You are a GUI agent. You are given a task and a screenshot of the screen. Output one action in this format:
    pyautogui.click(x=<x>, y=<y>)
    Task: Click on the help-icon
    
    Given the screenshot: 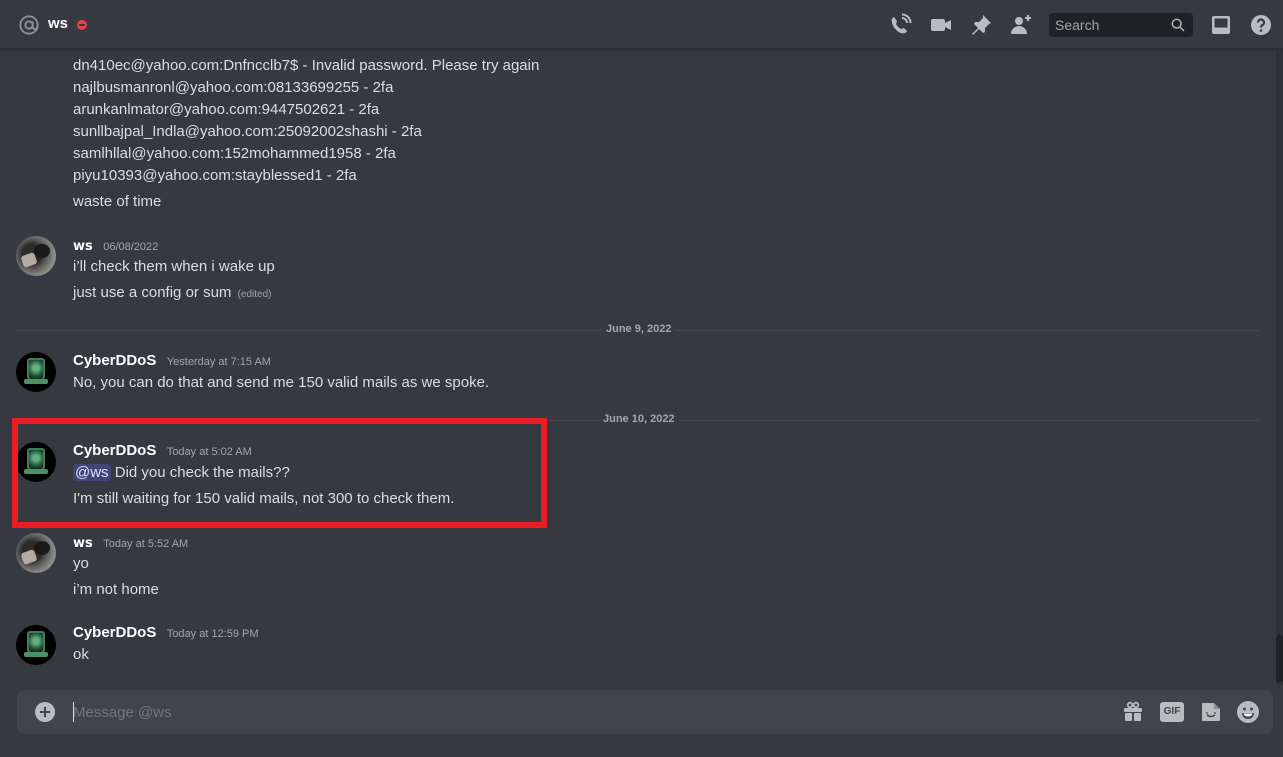 What is the action you would take?
    pyautogui.click(x=1261, y=25)
    